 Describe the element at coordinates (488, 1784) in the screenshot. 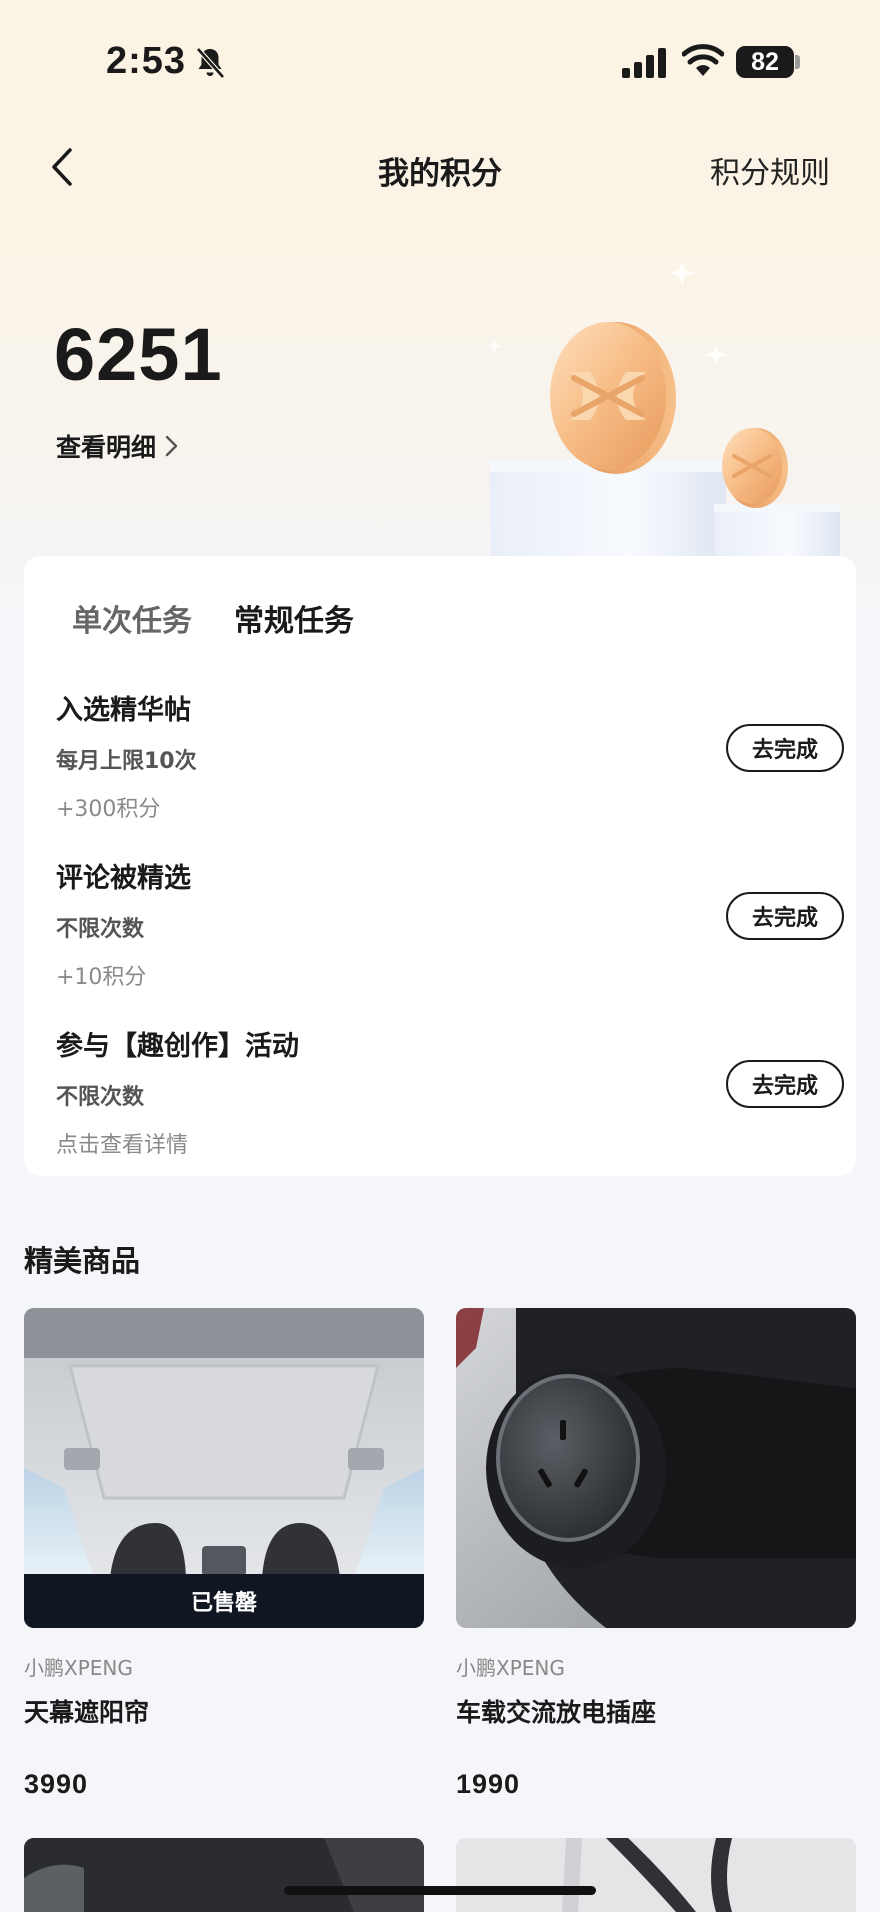

I see `product-price: 1990` at that location.